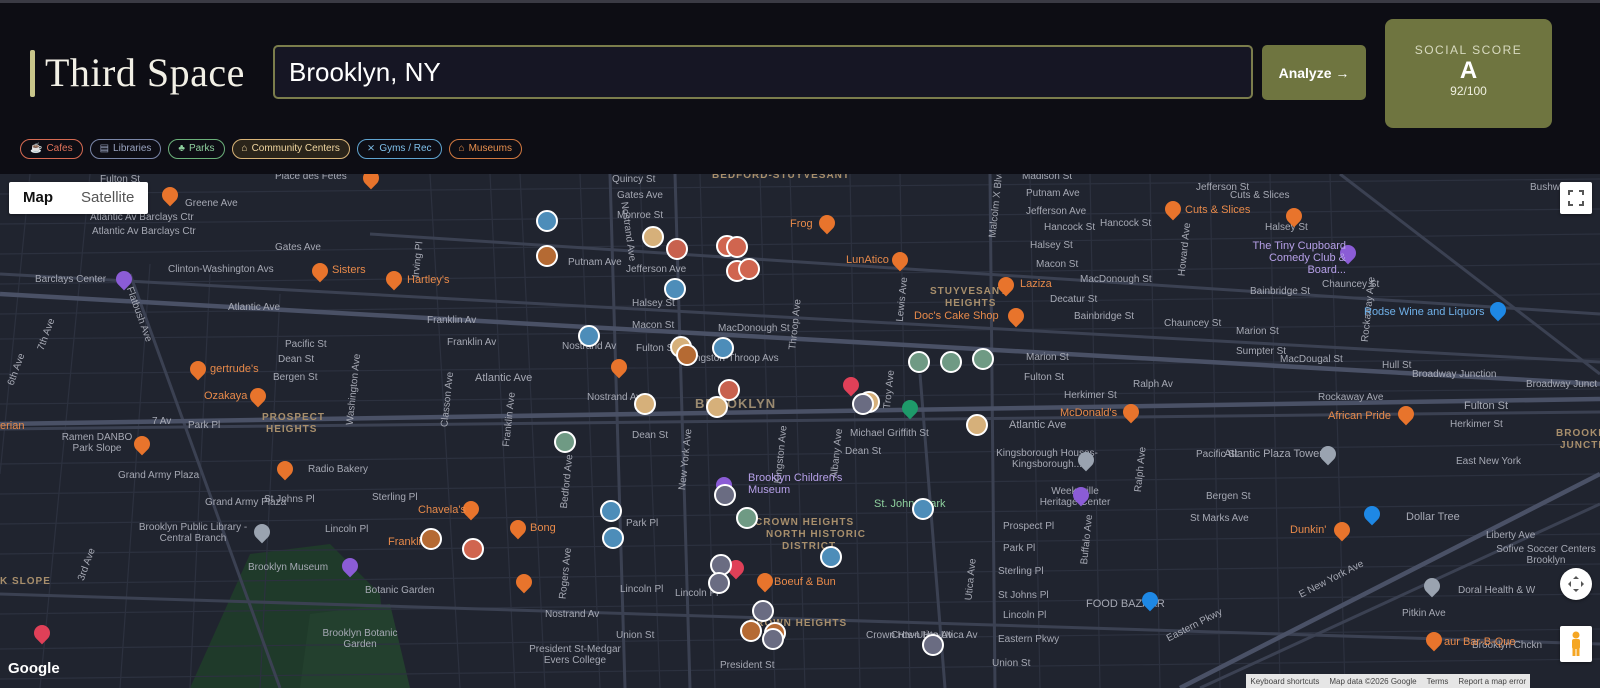  What do you see at coordinates (97, 443) in the screenshot?
I see `street-label: Ramen DANBO Park Slope` at bounding box center [97, 443].